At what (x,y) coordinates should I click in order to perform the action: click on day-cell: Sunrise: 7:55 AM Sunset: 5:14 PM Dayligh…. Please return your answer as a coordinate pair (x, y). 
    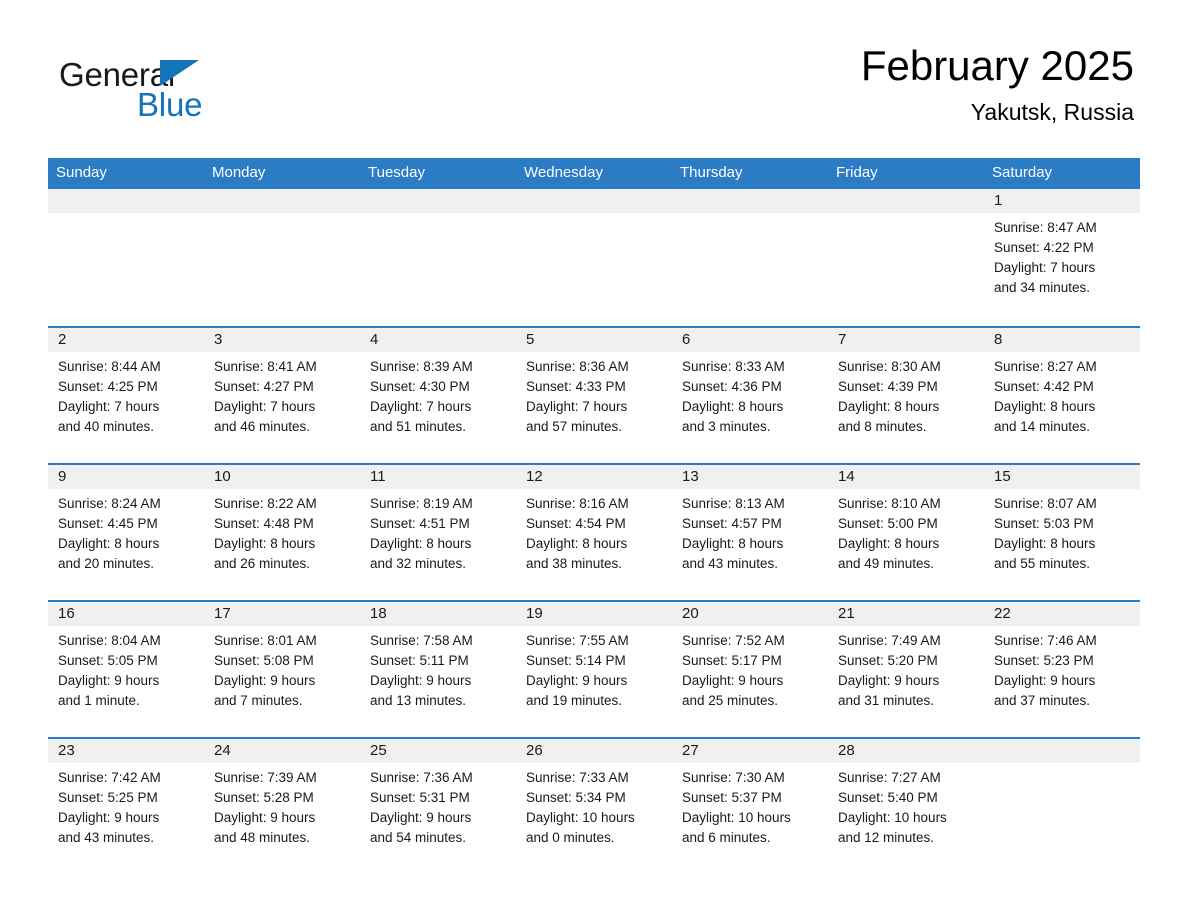
    Looking at the image, I should click on (594, 681).